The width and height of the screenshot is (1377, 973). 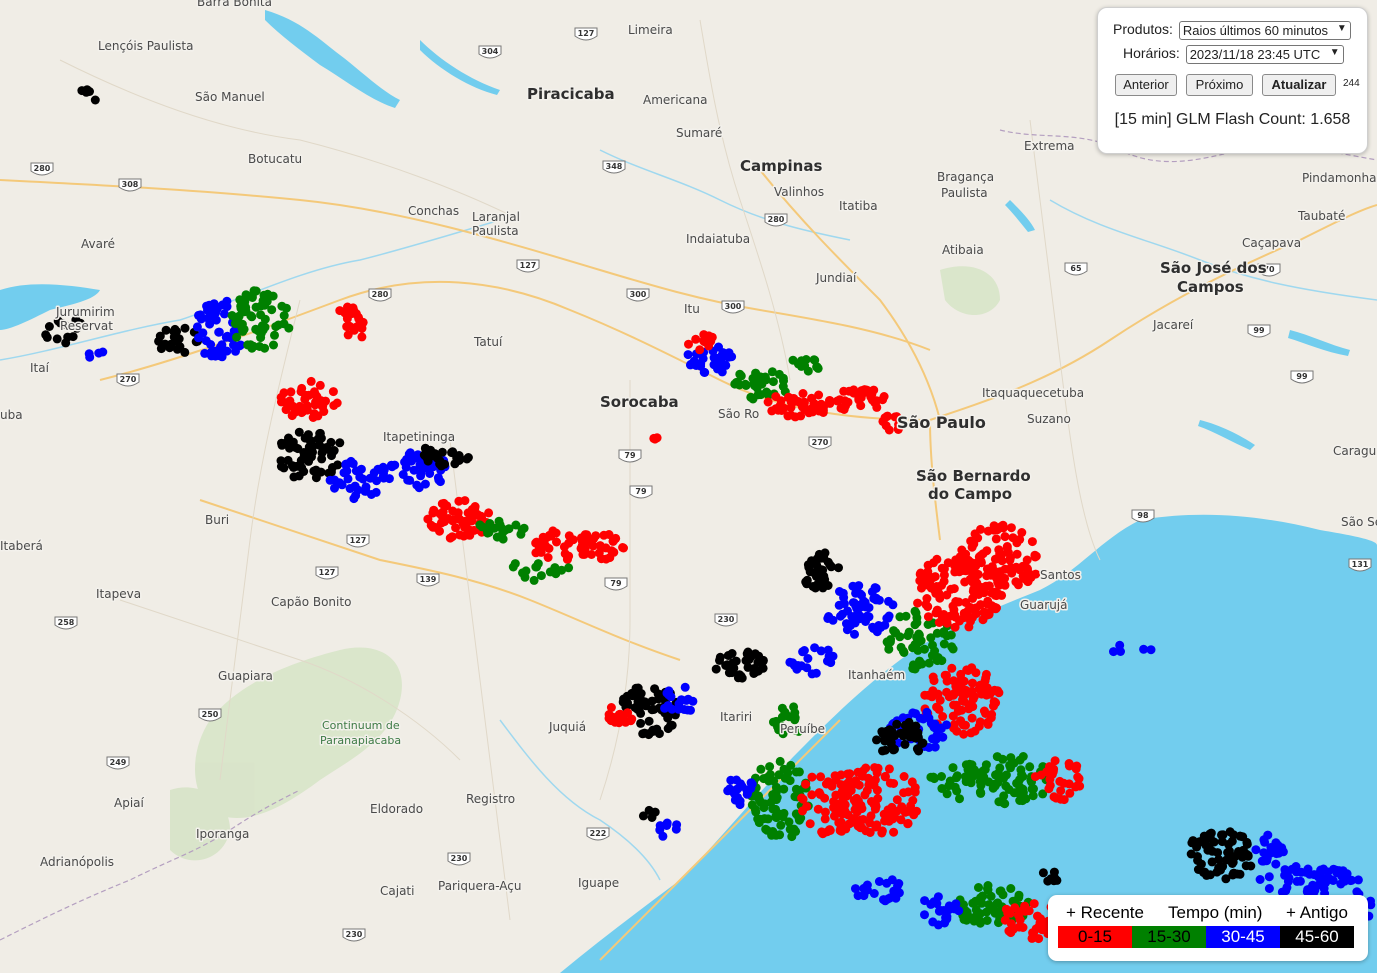 I want to click on svg-text: 127, so click(x=586, y=33).